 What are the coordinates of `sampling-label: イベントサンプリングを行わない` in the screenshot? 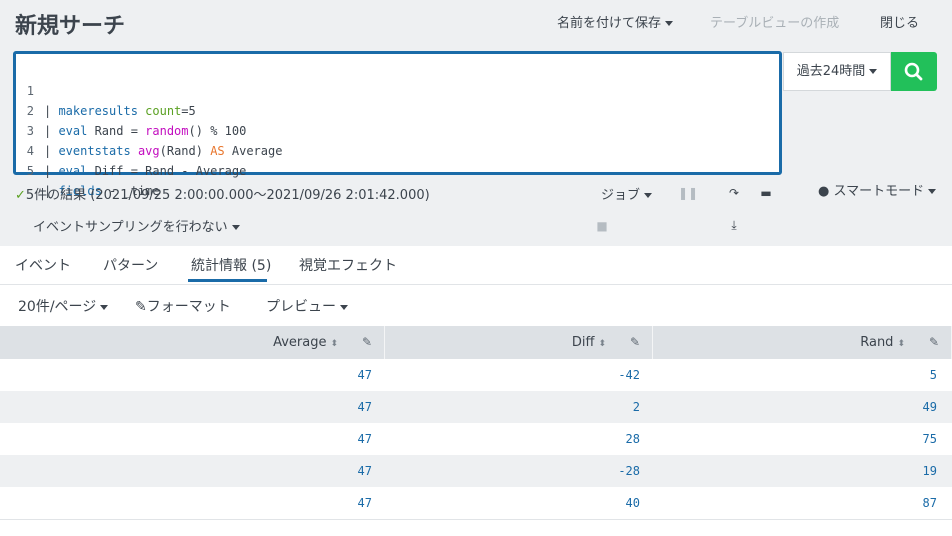 It's located at (130, 227).